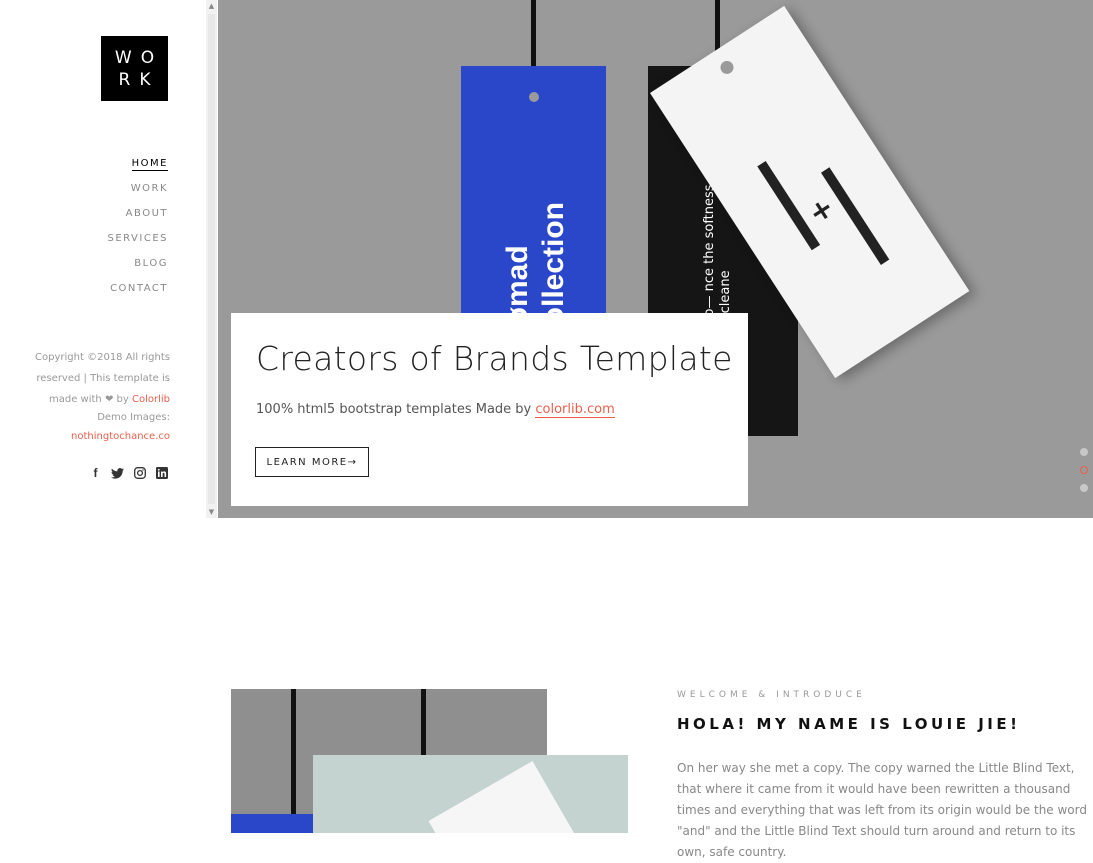 The width and height of the screenshot is (1093, 863). What do you see at coordinates (137, 293) in the screenshot?
I see `nav-contact: CONTACT` at bounding box center [137, 293].